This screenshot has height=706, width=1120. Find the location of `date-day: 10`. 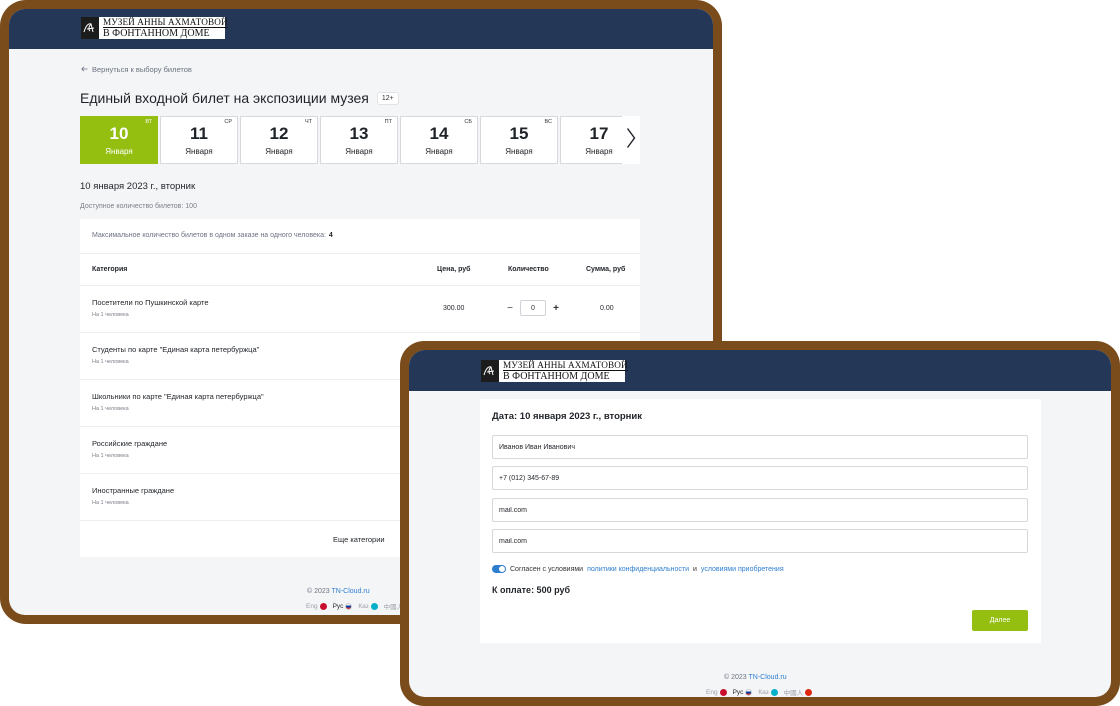

date-day: 10 is located at coordinates (119, 133).